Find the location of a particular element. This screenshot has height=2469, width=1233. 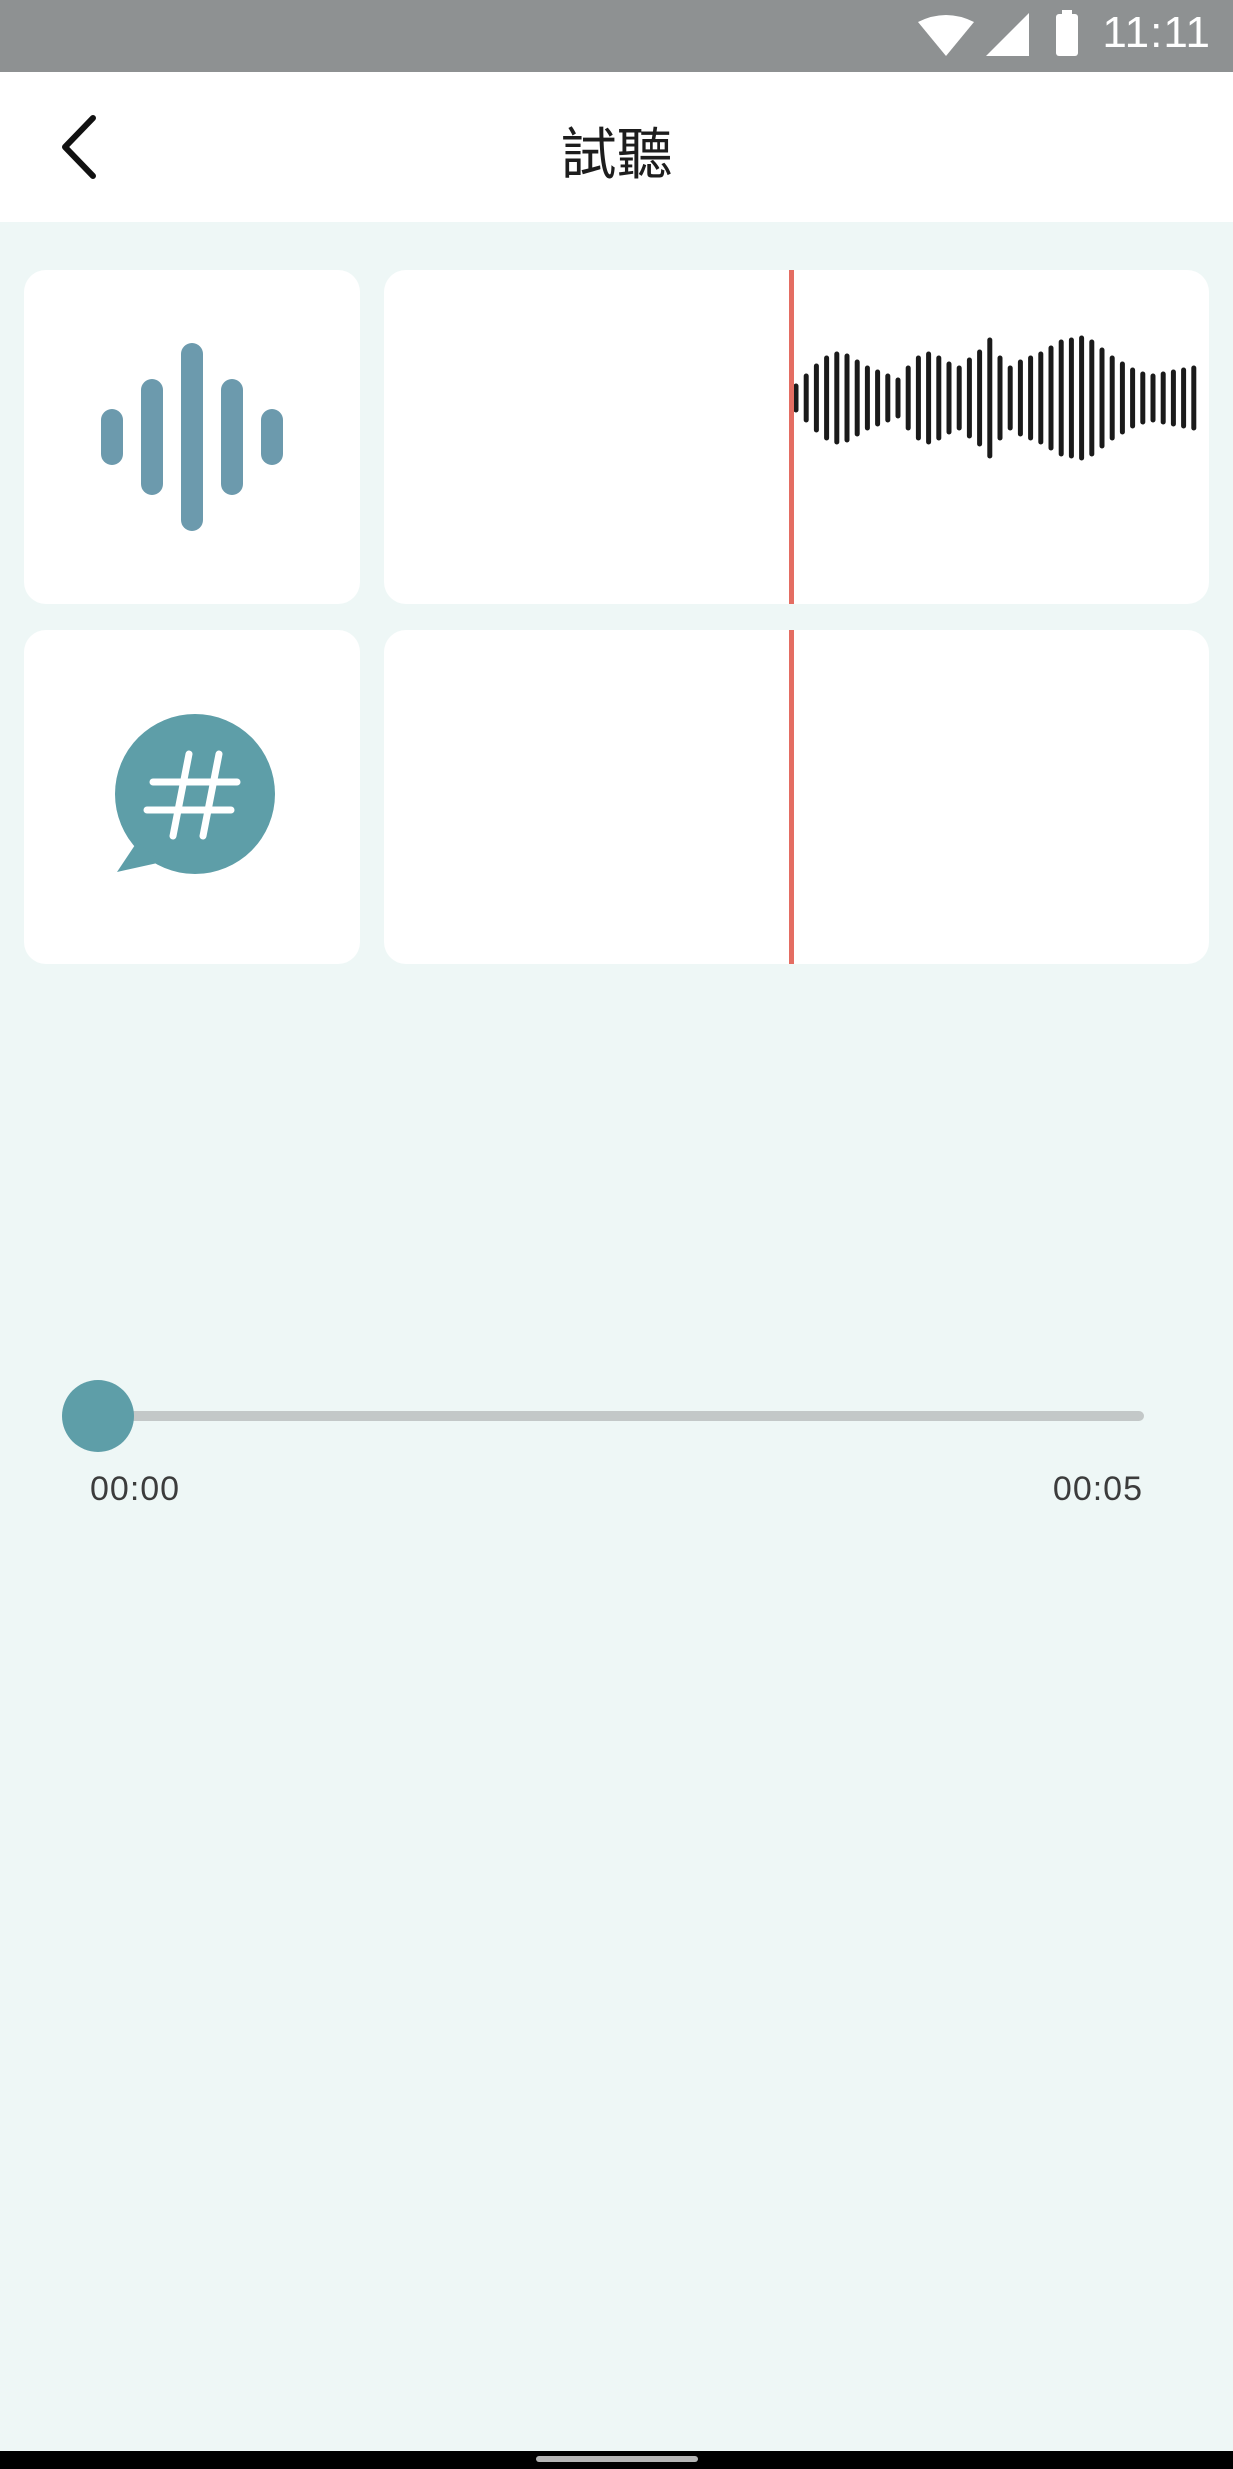

audio-track-icon-card is located at coordinates (192, 437).